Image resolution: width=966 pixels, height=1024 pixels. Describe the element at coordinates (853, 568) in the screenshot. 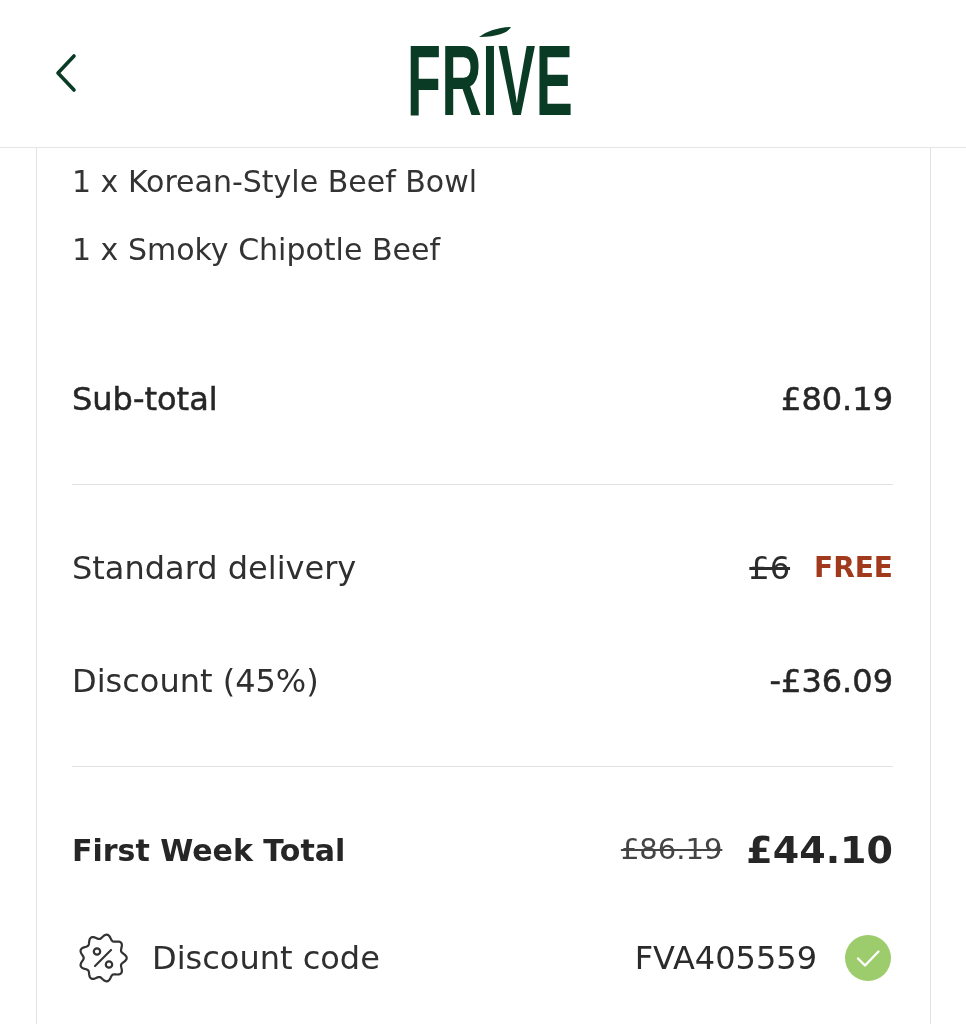

I see `summary-value: FREE` at that location.